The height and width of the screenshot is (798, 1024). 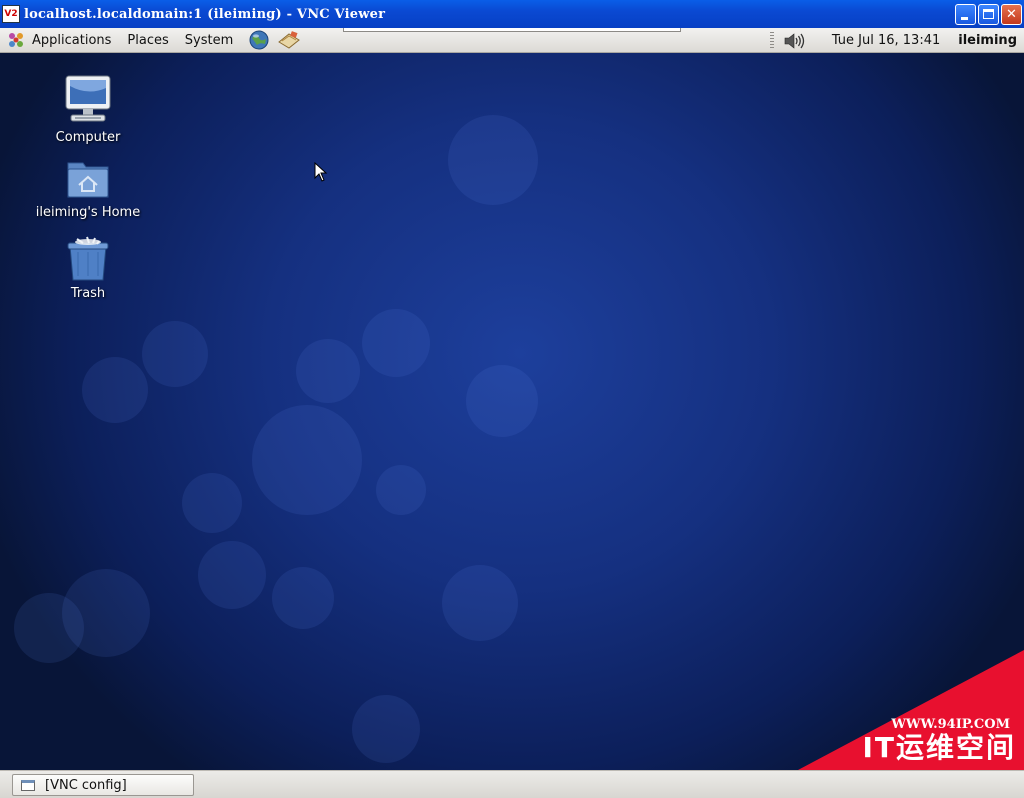 I want to click on web-browser-icon, so click(x=259, y=40).